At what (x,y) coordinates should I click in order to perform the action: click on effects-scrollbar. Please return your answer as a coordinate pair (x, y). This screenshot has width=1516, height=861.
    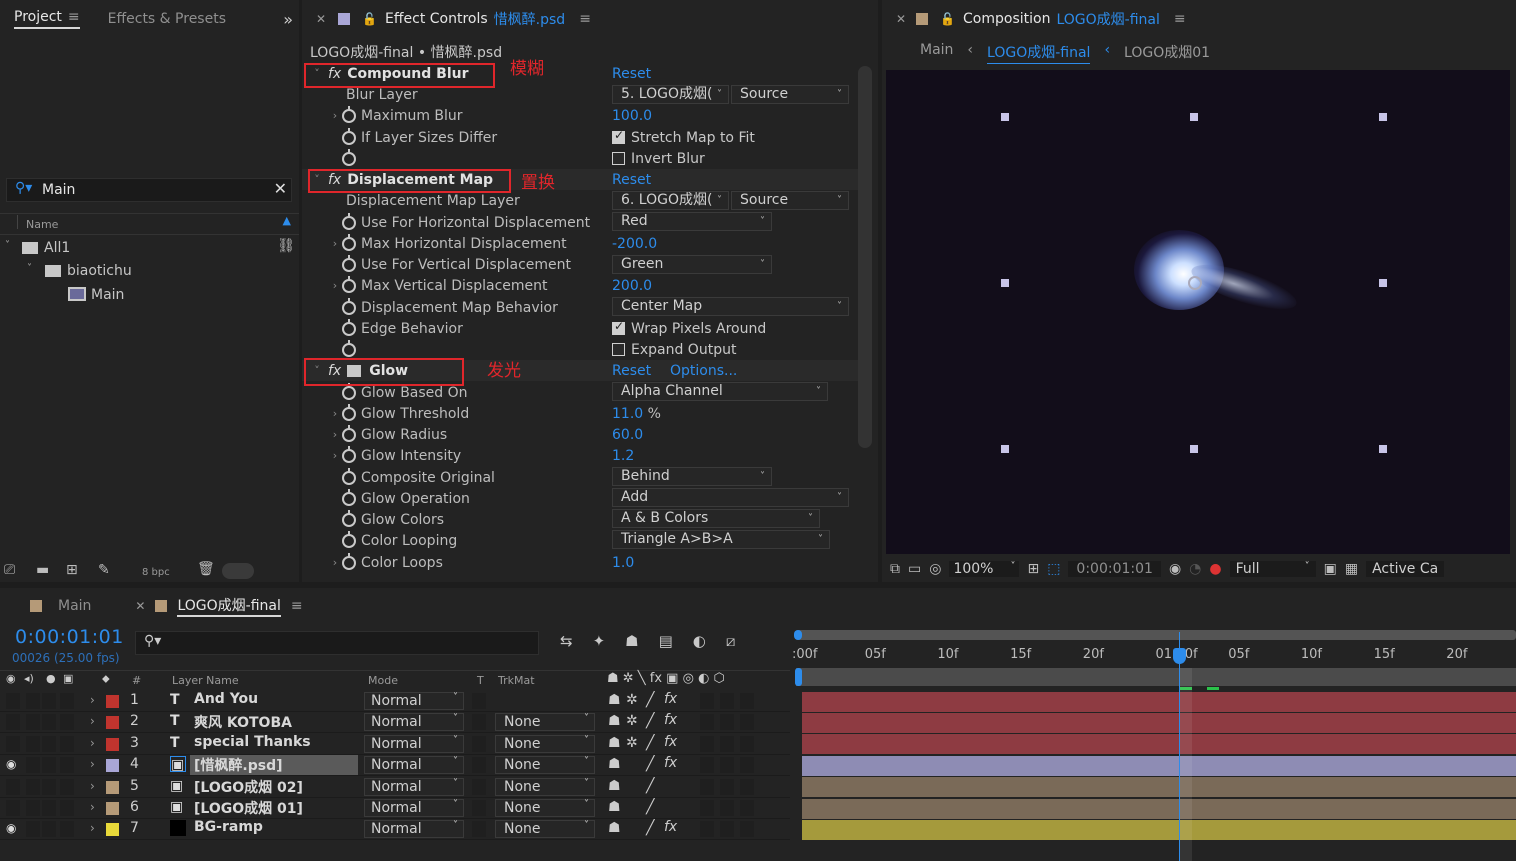
    Looking at the image, I should click on (865, 257).